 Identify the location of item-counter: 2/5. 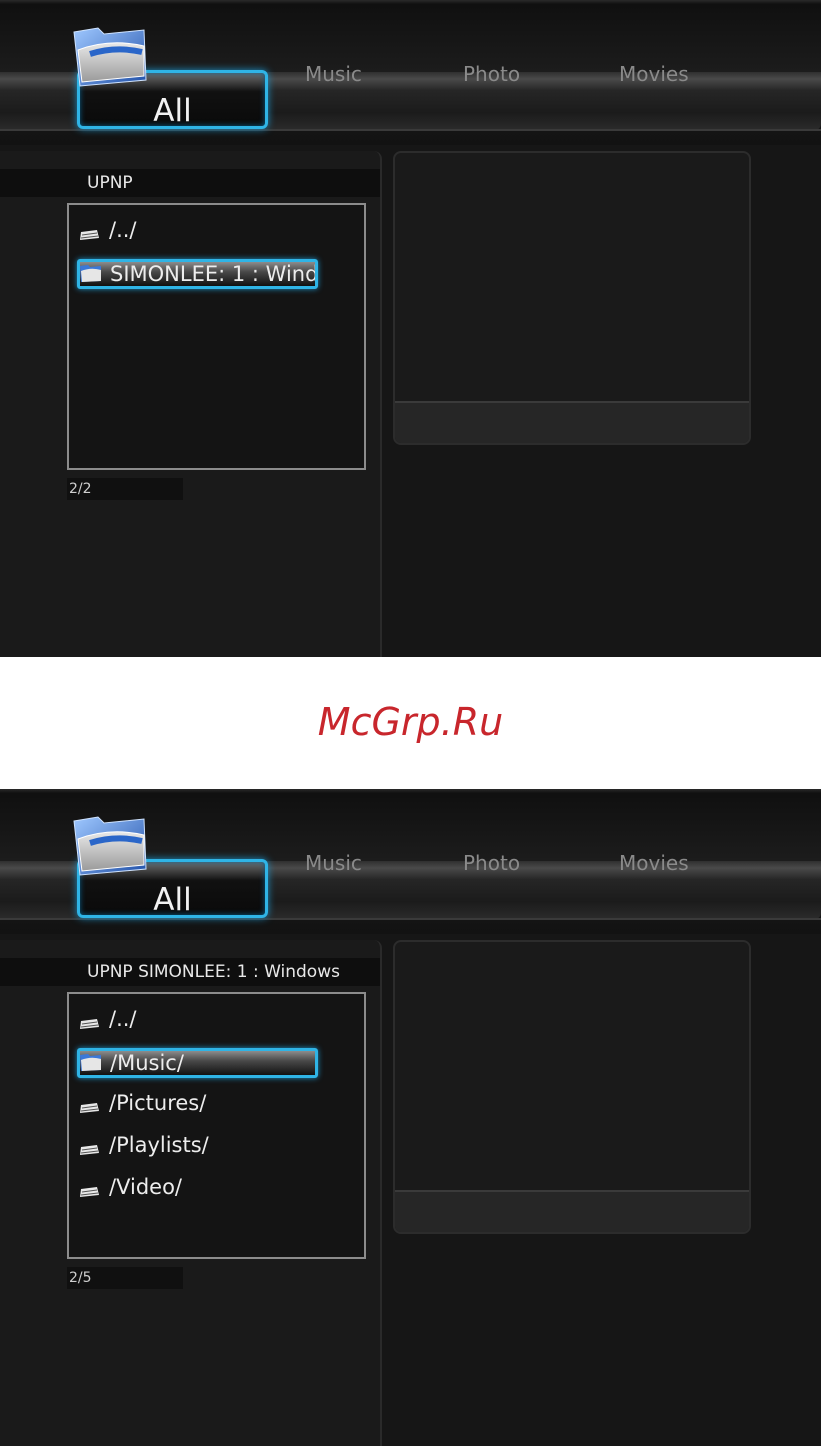
(125, 1278).